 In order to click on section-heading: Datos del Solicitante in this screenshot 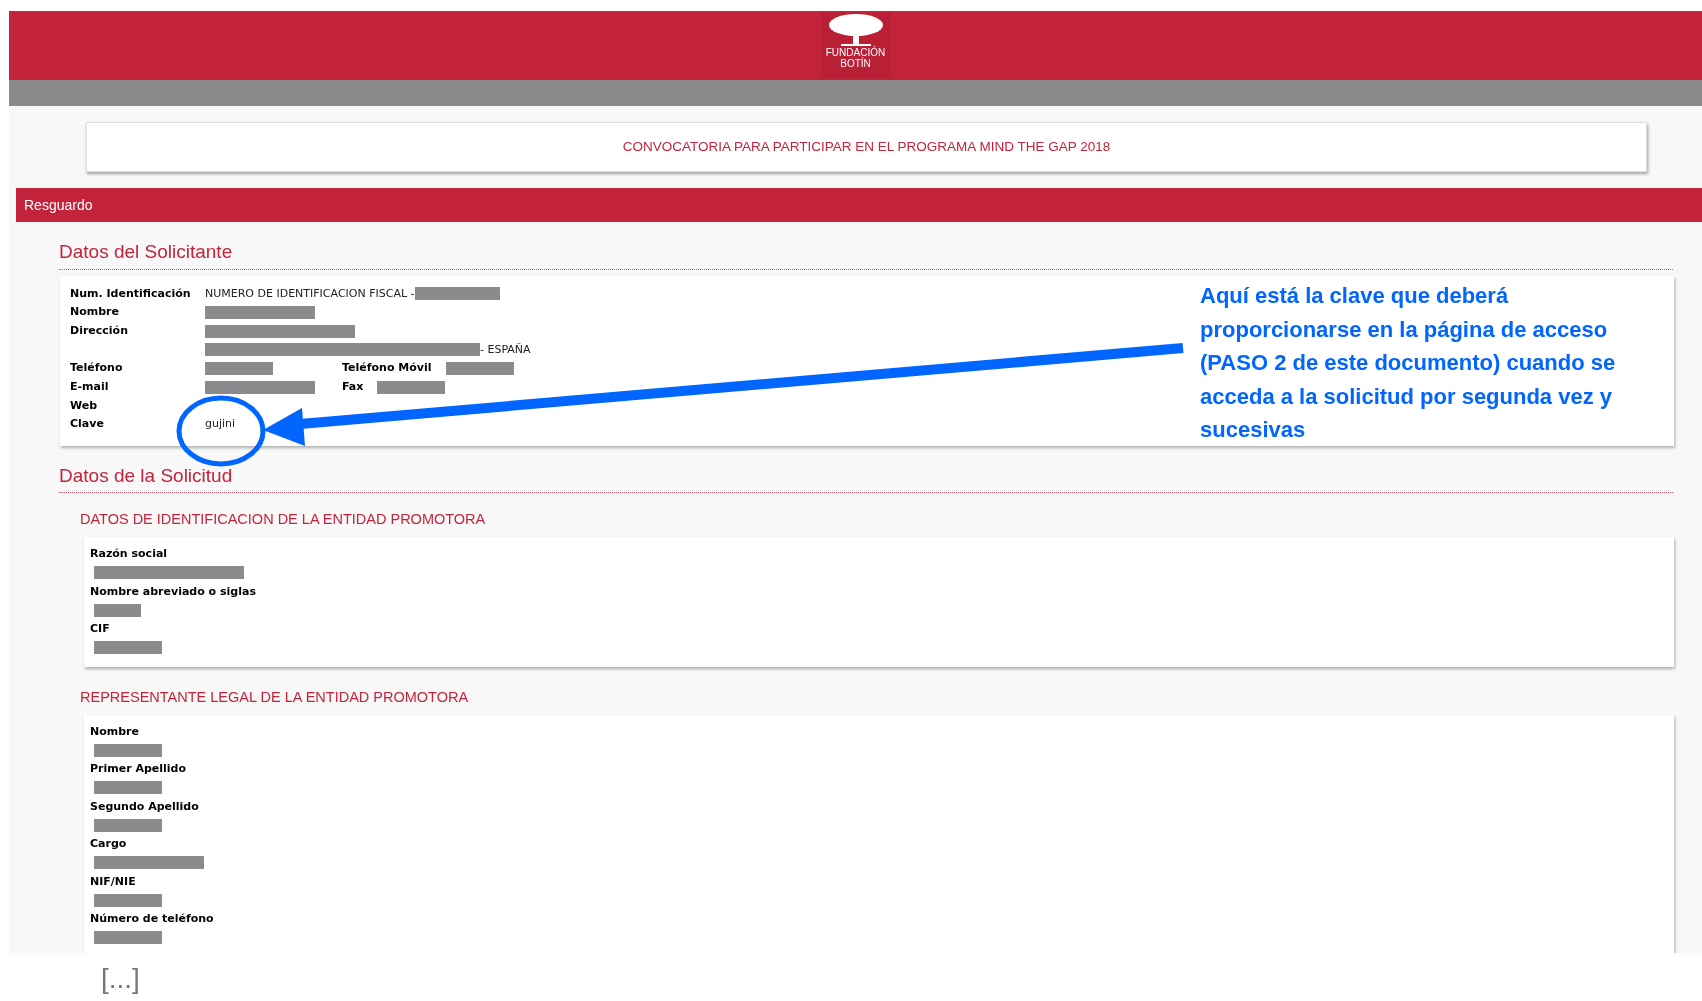, I will do `click(146, 251)`.